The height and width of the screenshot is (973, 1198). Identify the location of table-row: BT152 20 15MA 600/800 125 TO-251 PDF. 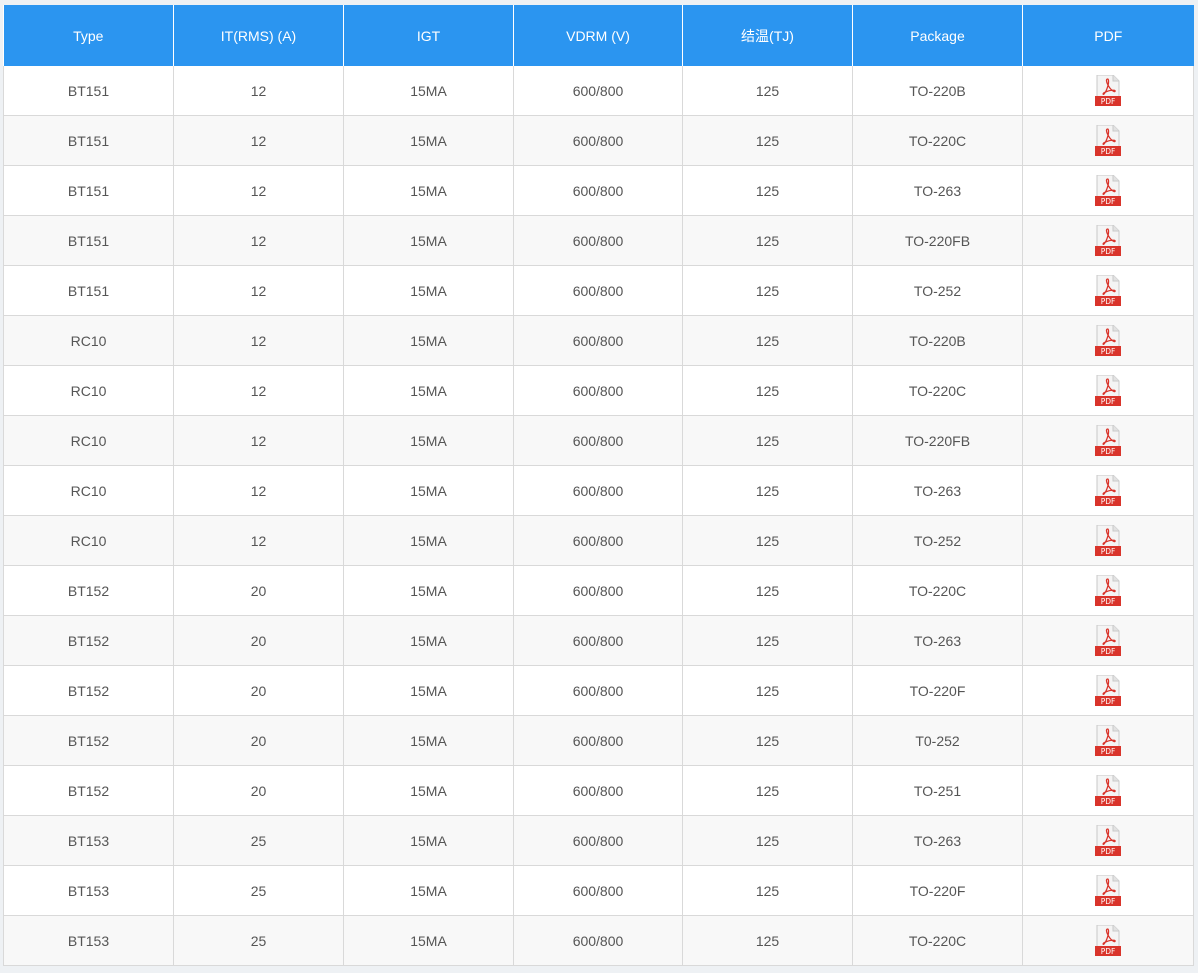
(598, 790).